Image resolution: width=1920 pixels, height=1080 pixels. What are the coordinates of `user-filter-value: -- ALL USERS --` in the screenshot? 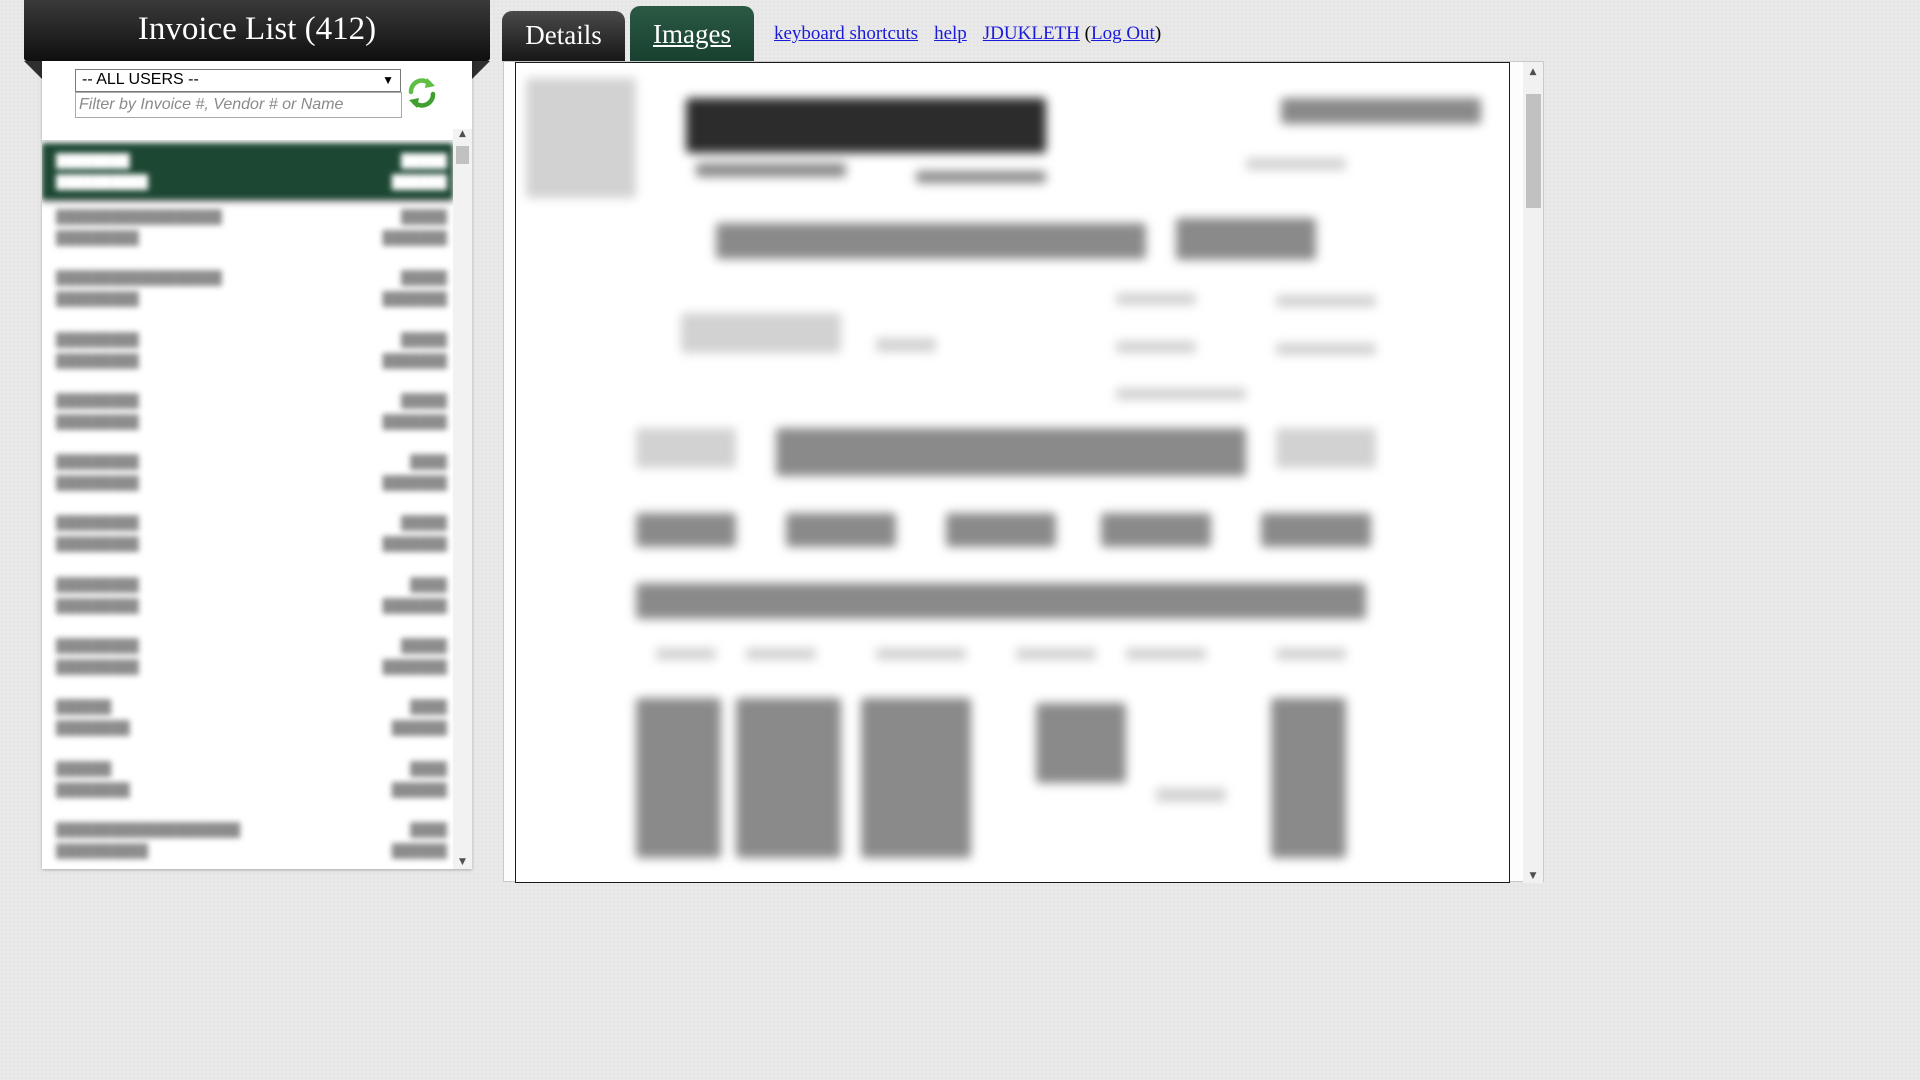 It's located at (140, 79).